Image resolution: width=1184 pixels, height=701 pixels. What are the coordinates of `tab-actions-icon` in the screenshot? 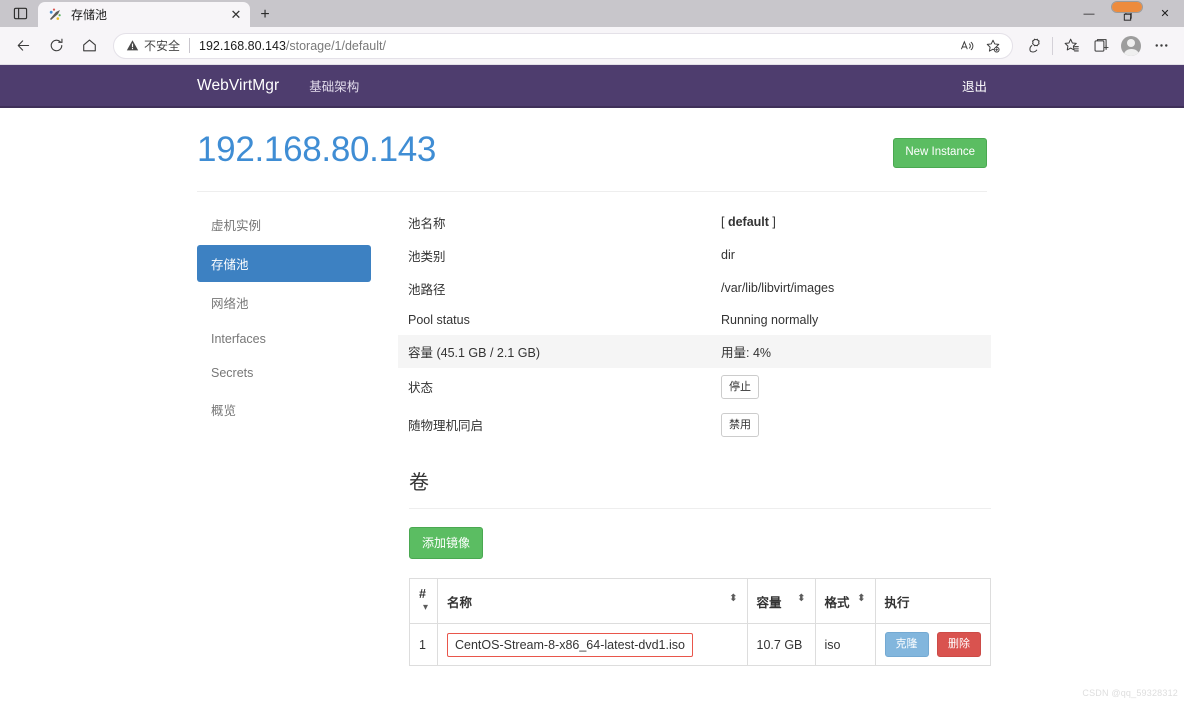 It's located at (20, 13).